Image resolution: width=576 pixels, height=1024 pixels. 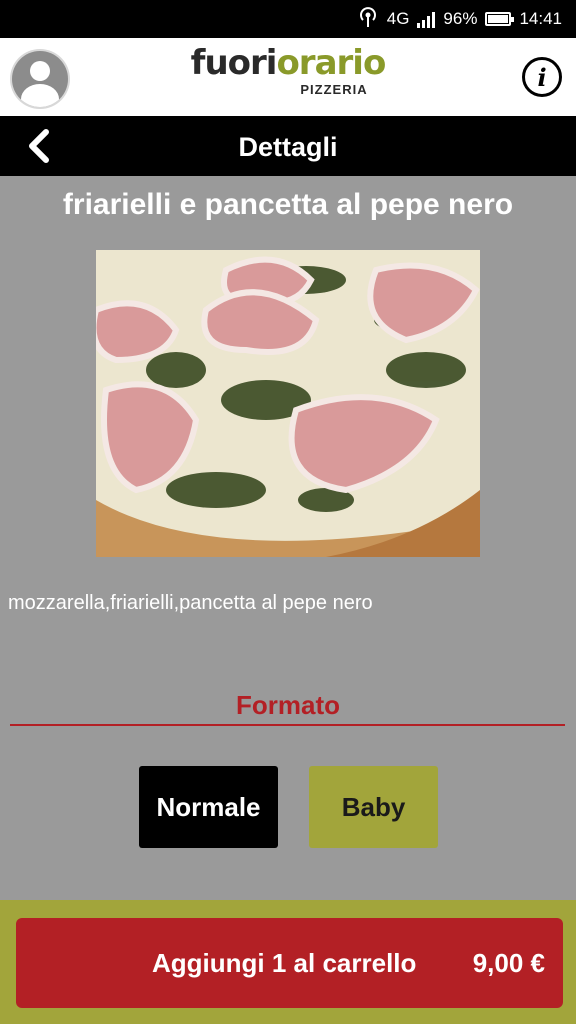 What do you see at coordinates (234, 63) in the screenshot?
I see `logo-text-fuori: fuori` at bounding box center [234, 63].